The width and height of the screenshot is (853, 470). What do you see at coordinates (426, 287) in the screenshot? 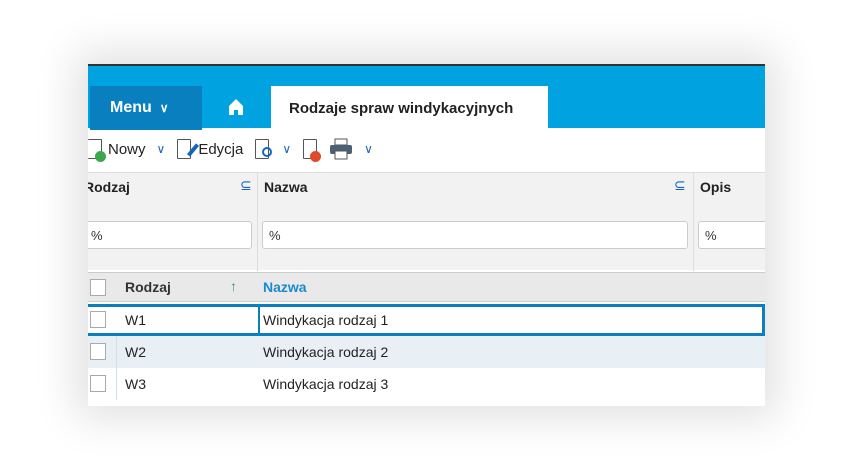
I see `table-header: Rodzaj ↑ Nazwa` at bounding box center [426, 287].